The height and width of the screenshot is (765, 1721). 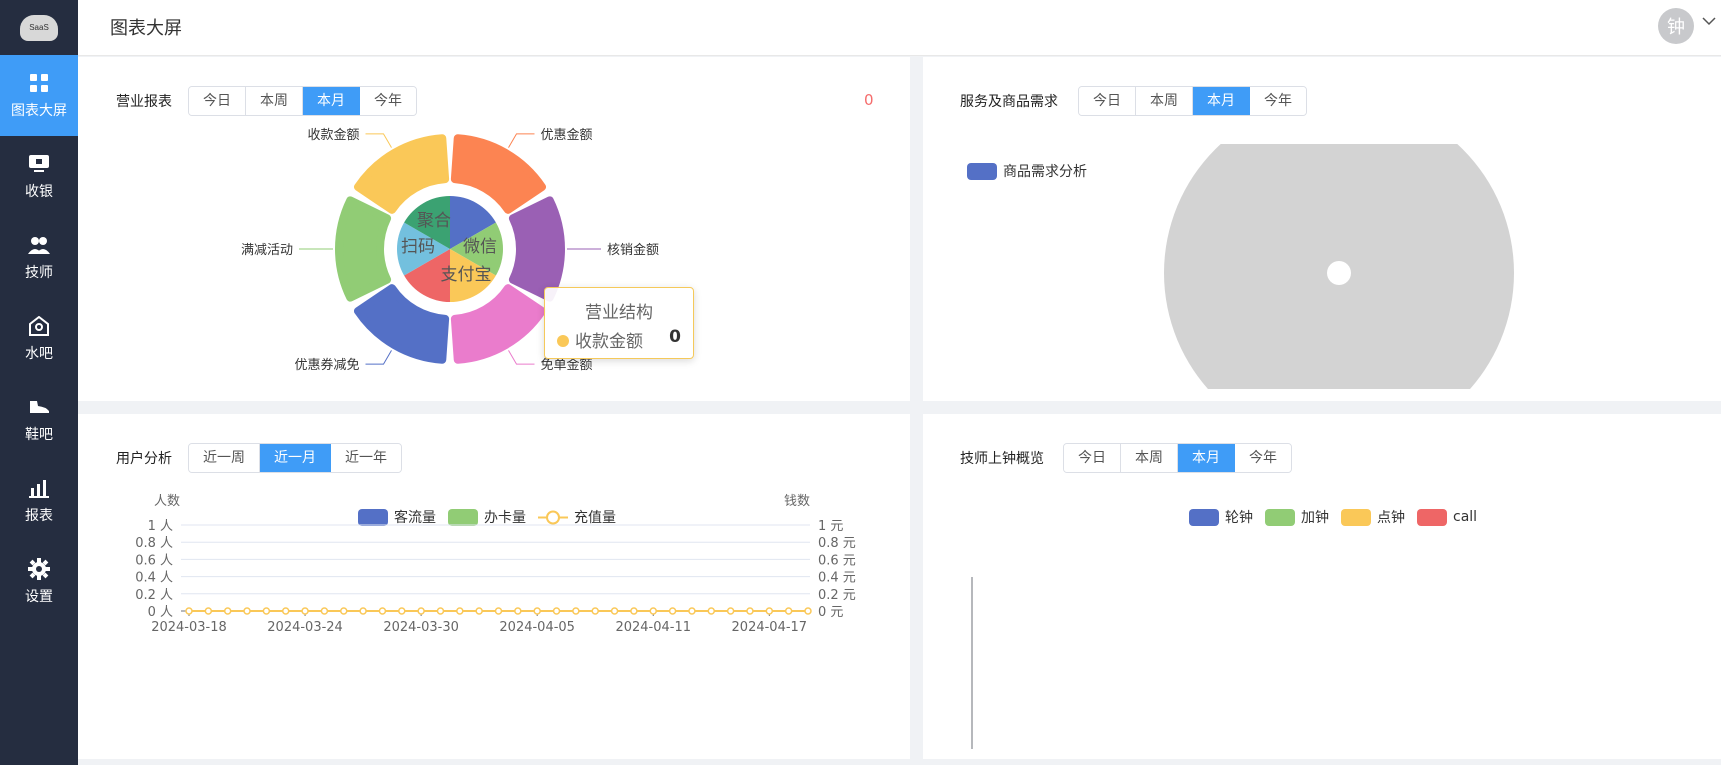 What do you see at coordinates (326, 365) in the screenshot?
I see `slice-label: 优惠券减免` at bounding box center [326, 365].